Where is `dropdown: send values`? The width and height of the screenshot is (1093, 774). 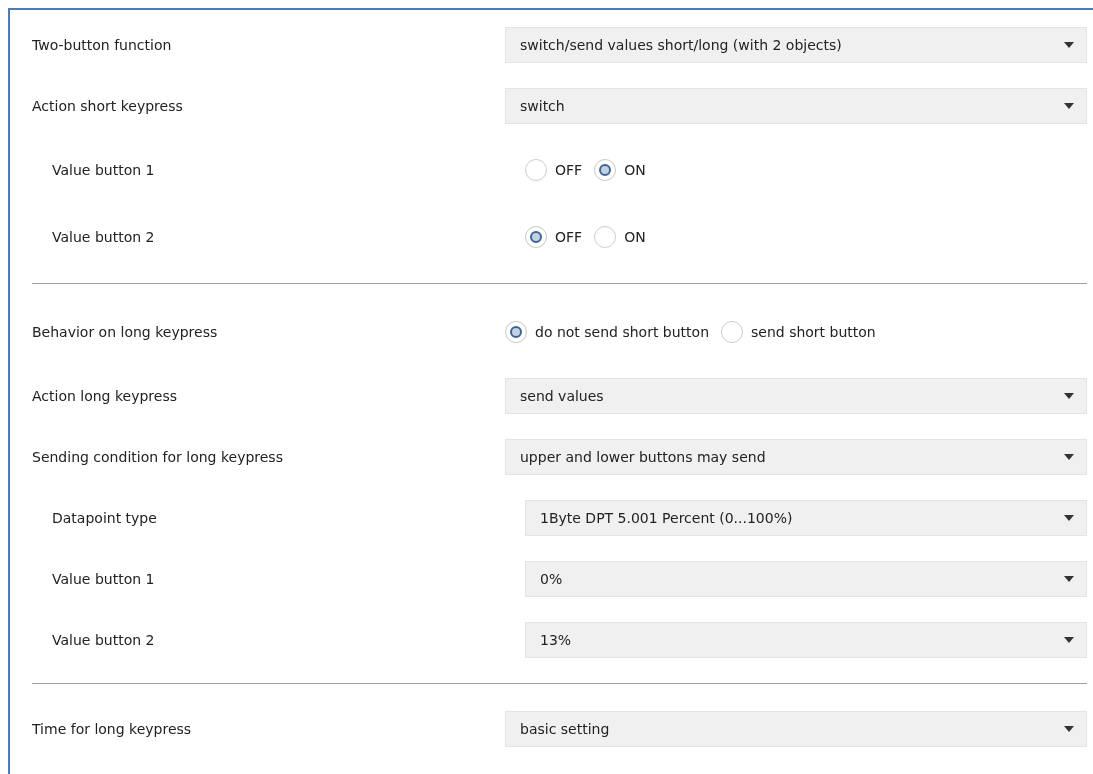 dropdown: send values is located at coordinates (796, 395).